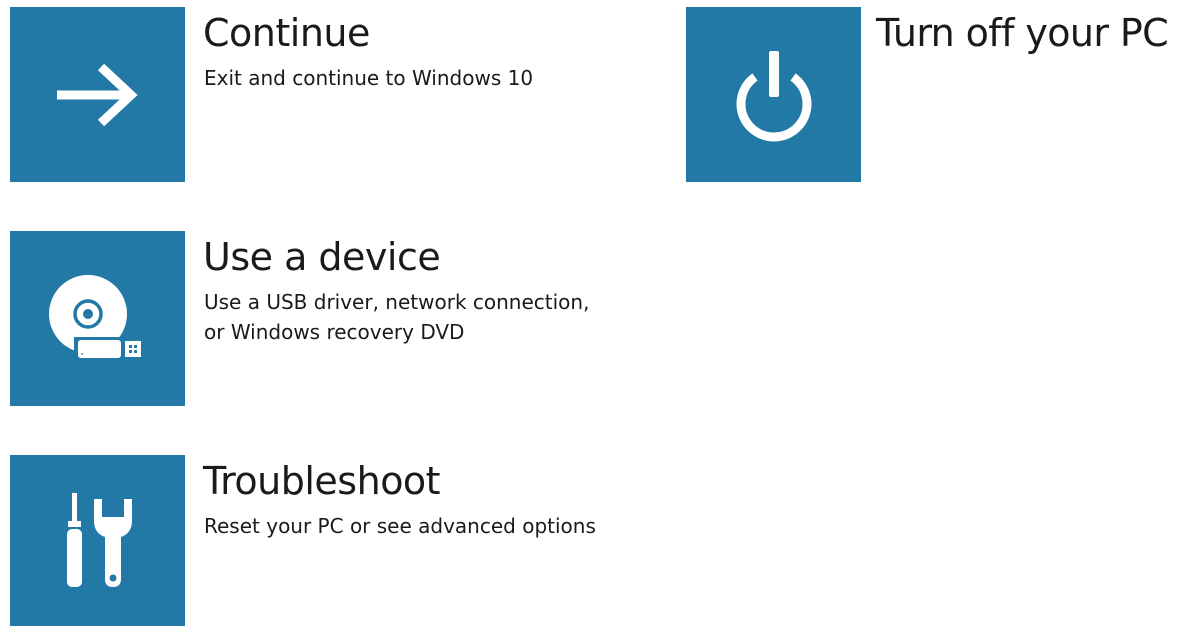 This screenshot has width=1178, height=626. What do you see at coordinates (334, 332) in the screenshot?
I see `use-device-description-line-2: or Windows recovery DVD` at bounding box center [334, 332].